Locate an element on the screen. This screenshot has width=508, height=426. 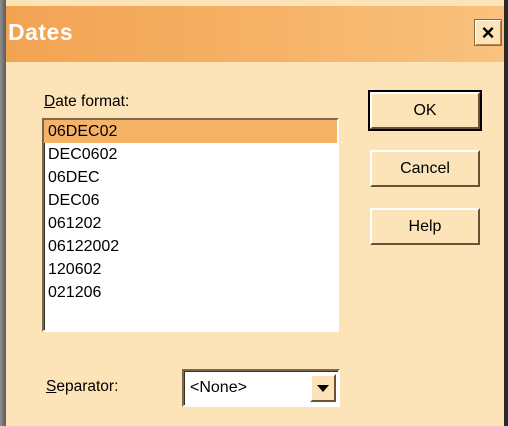
chevron-down-icon is located at coordinates (323, 388).